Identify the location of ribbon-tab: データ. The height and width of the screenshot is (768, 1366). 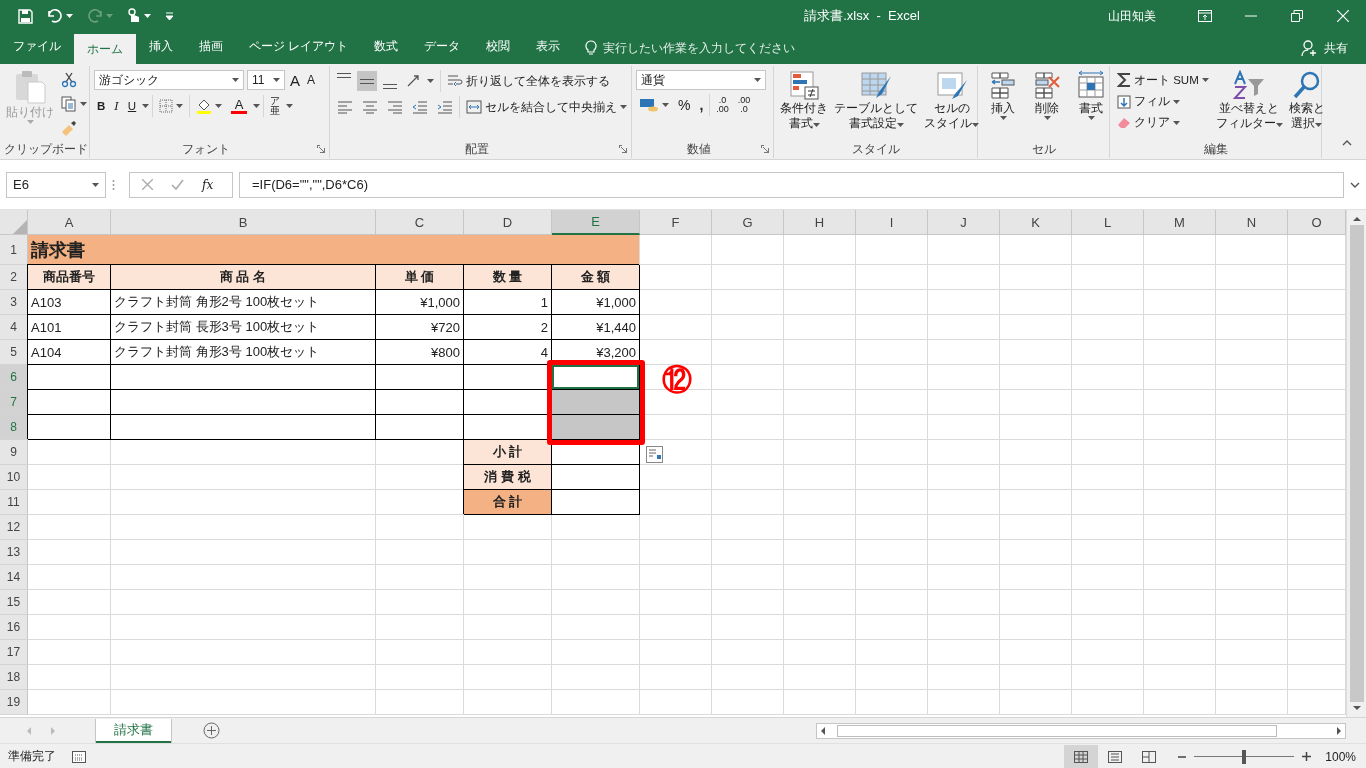
(442, 48).